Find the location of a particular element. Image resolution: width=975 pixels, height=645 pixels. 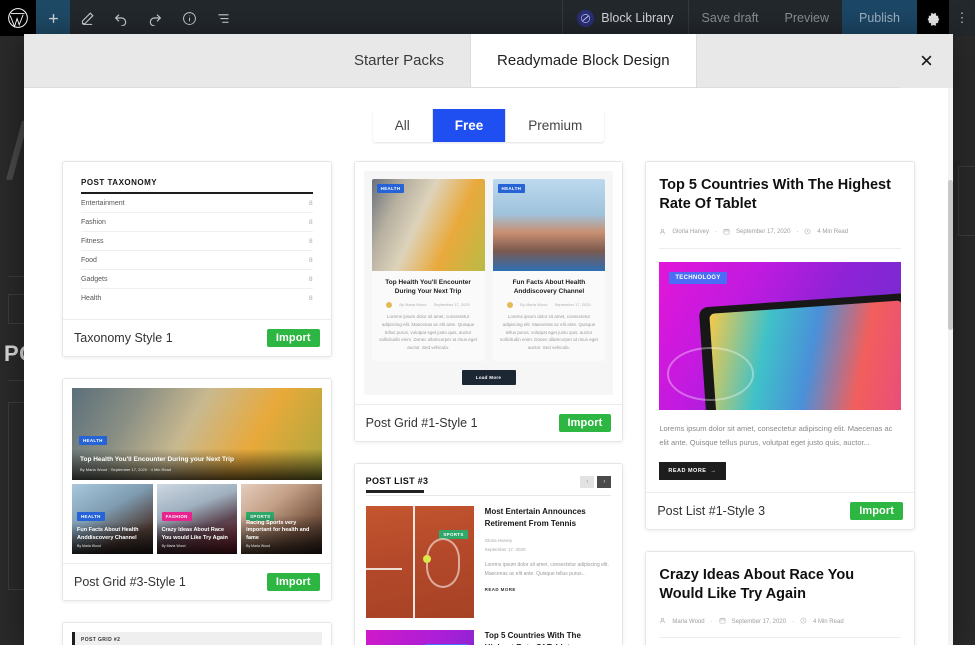

gear-icon is located at coordinates (933, 18).